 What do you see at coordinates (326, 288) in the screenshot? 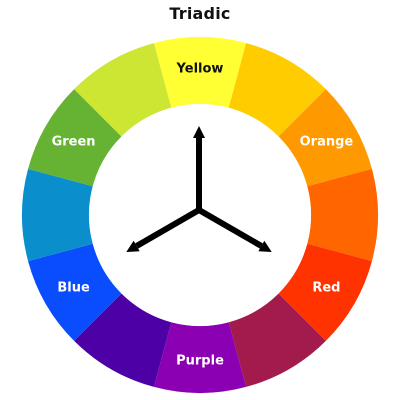
I see `segment-label-red: Red` at bounding box center [326, 288].